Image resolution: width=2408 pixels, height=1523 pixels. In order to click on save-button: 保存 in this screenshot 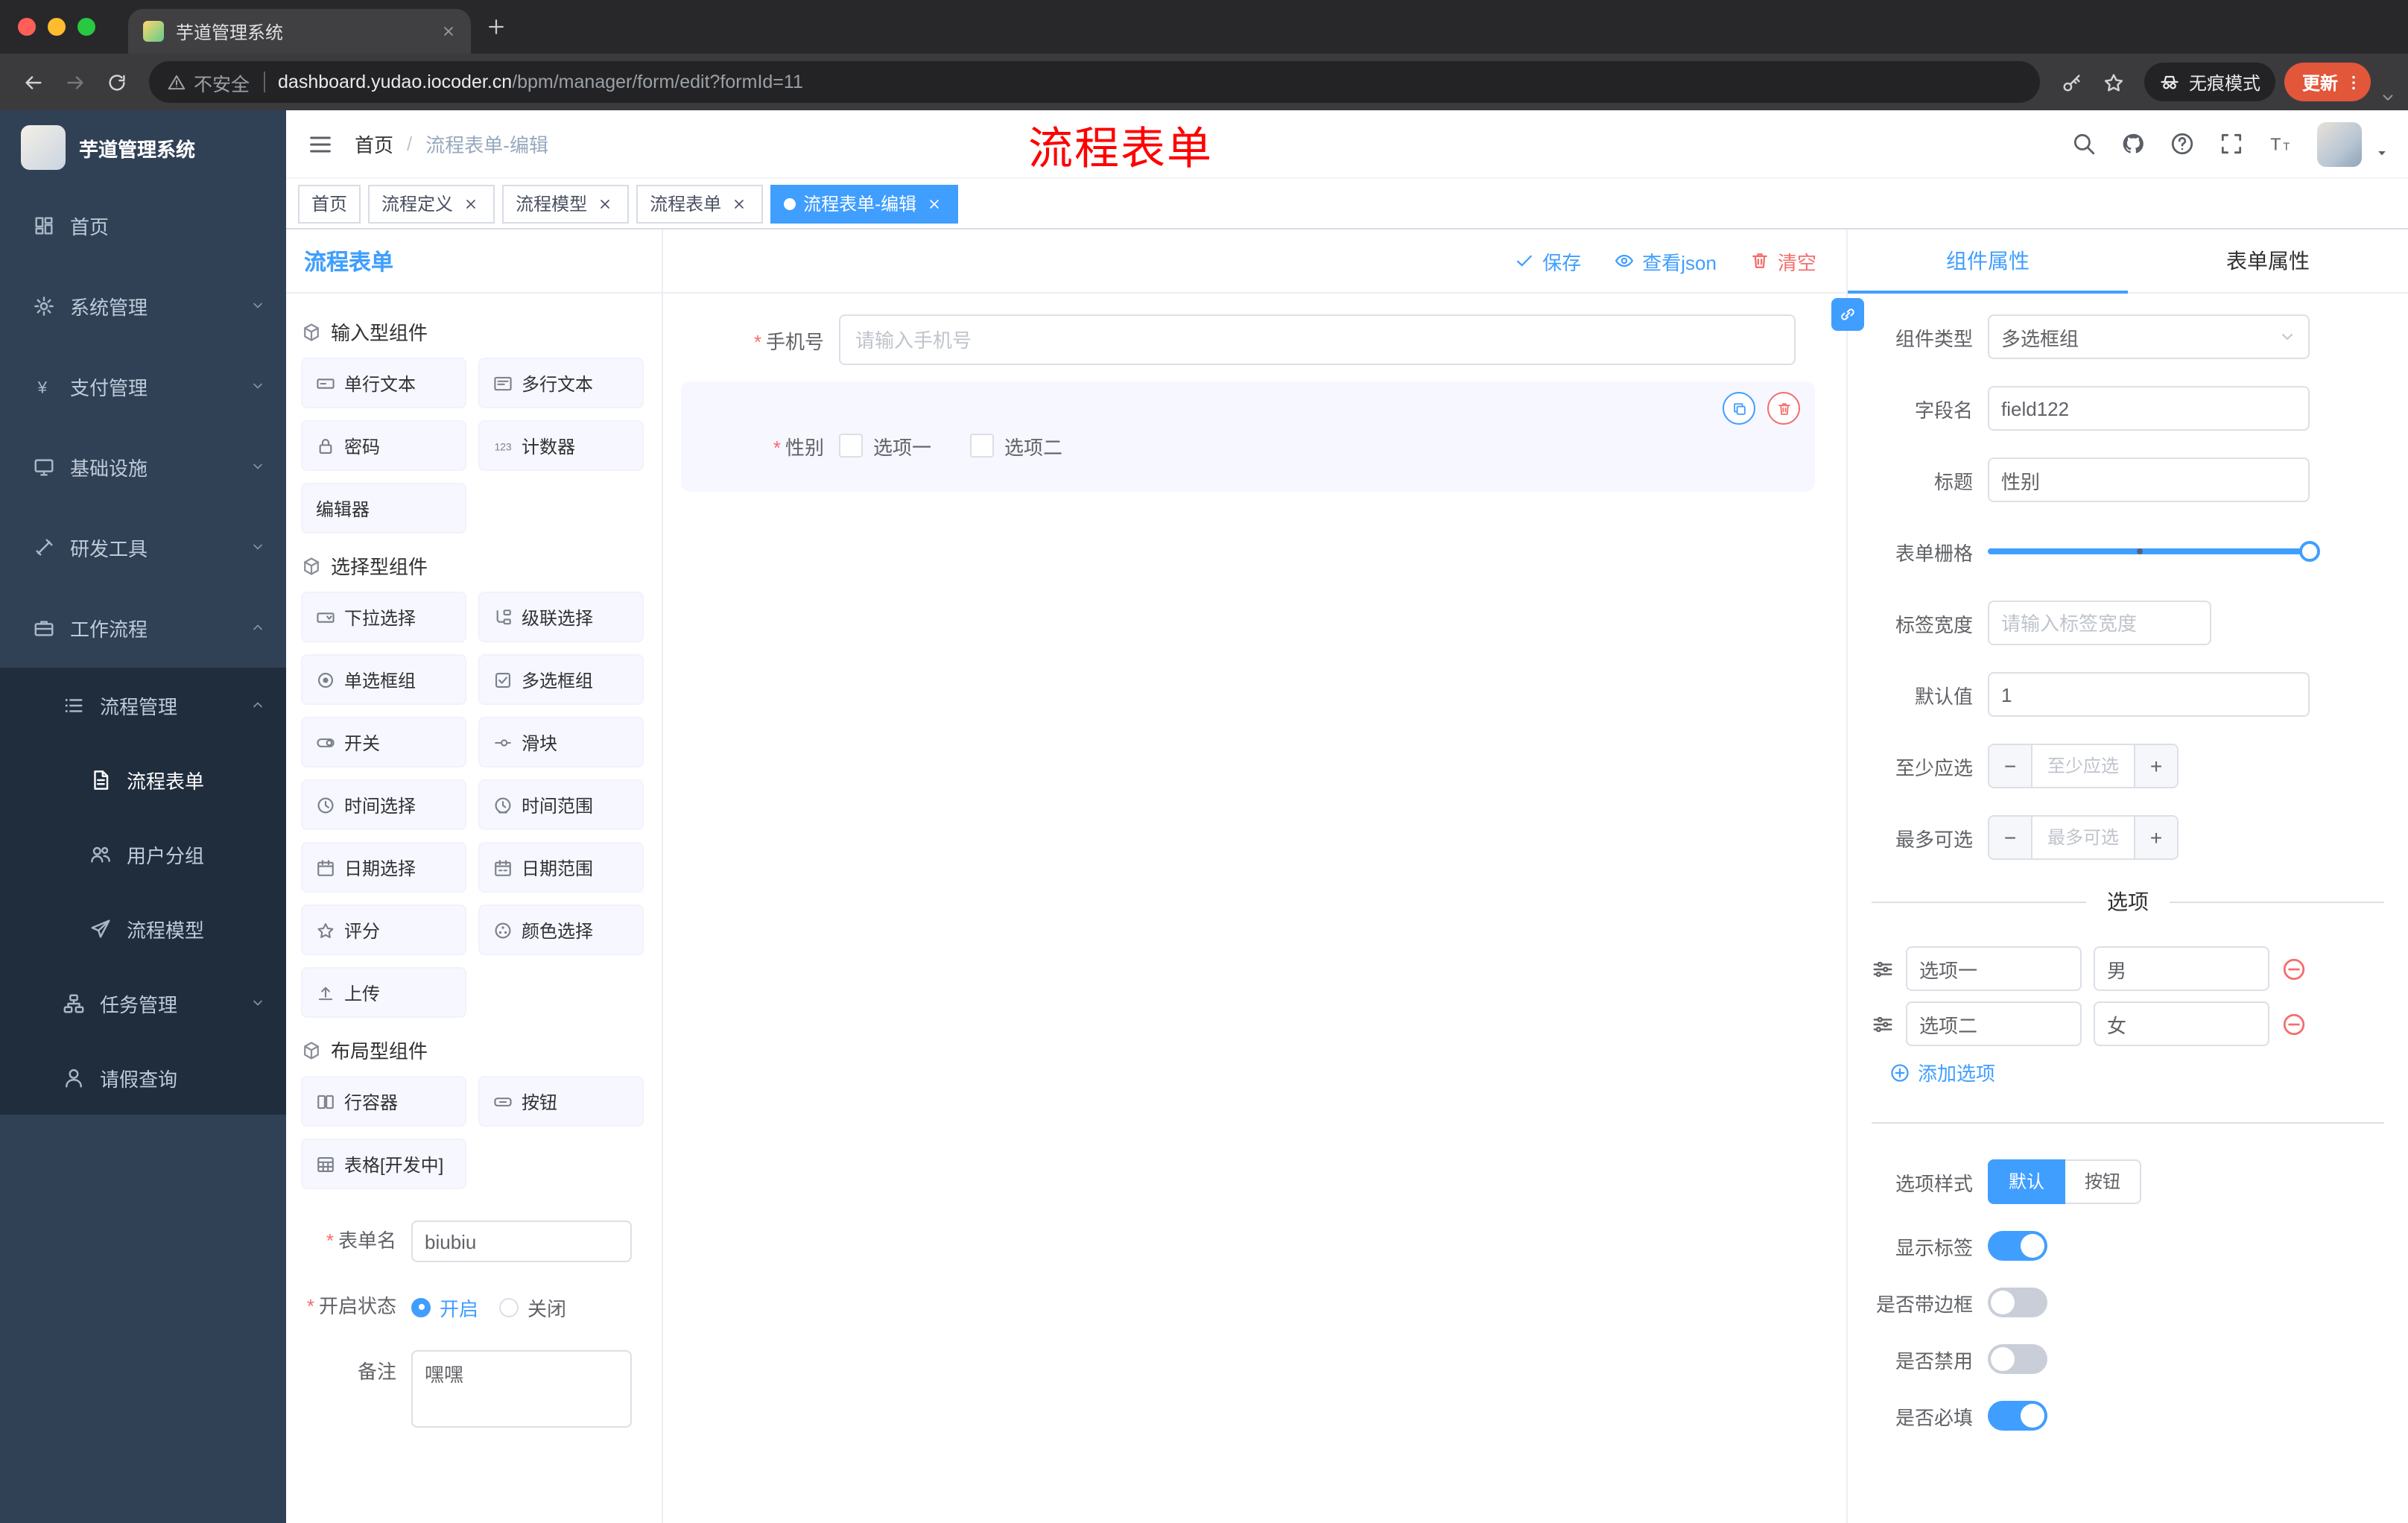, I will do `click(1547, 261)`.